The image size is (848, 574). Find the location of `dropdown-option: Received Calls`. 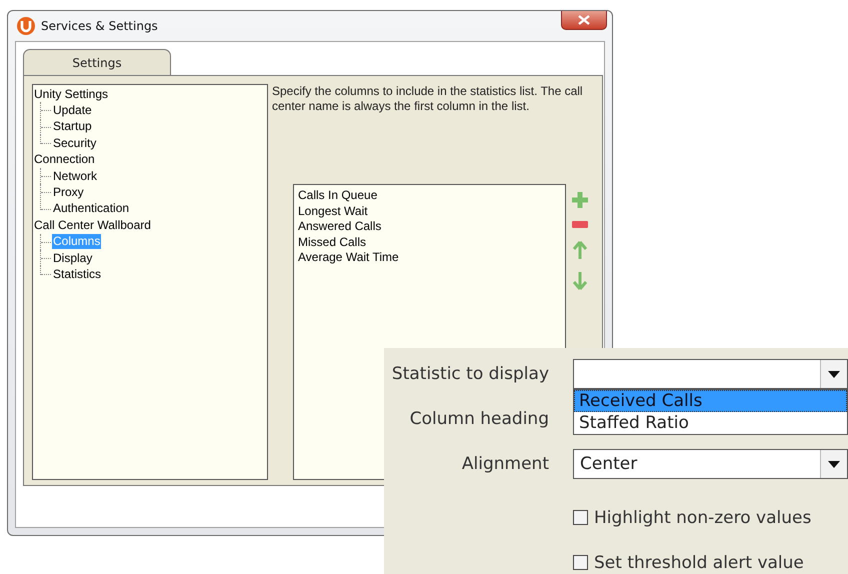

dropdown-option: Received Calls is located at coordinates (710, 401).